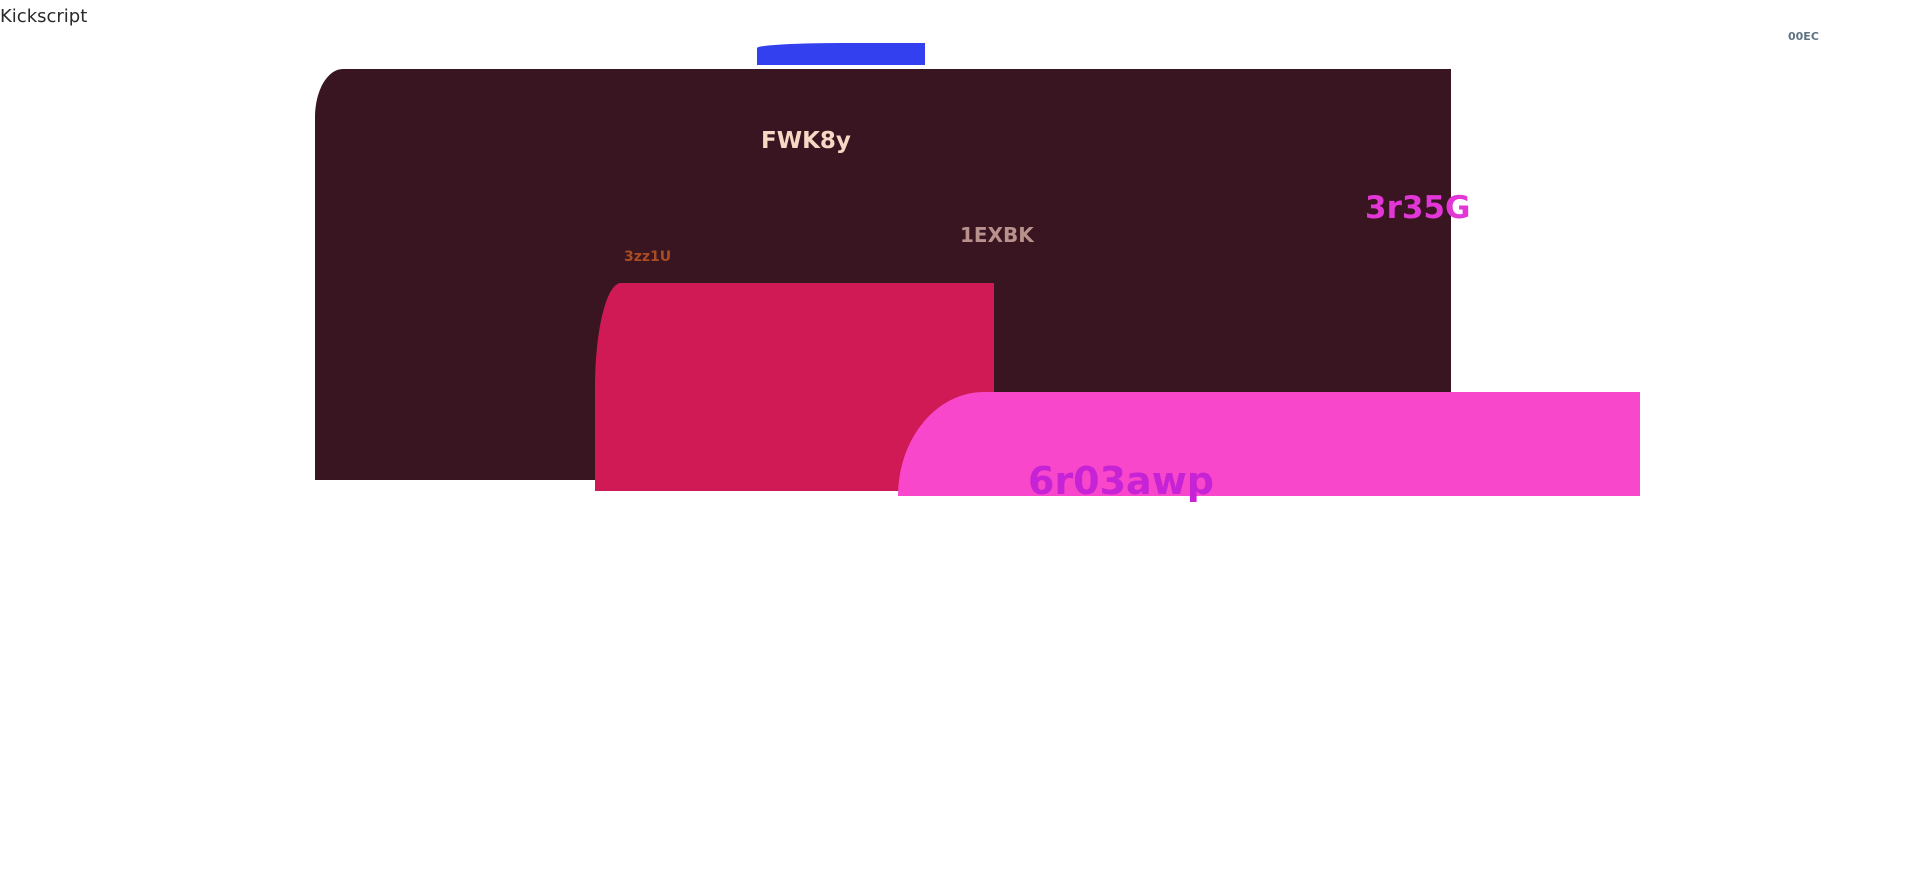  I want to click on label-fwk8y: FWK8y, so click(806, 141).